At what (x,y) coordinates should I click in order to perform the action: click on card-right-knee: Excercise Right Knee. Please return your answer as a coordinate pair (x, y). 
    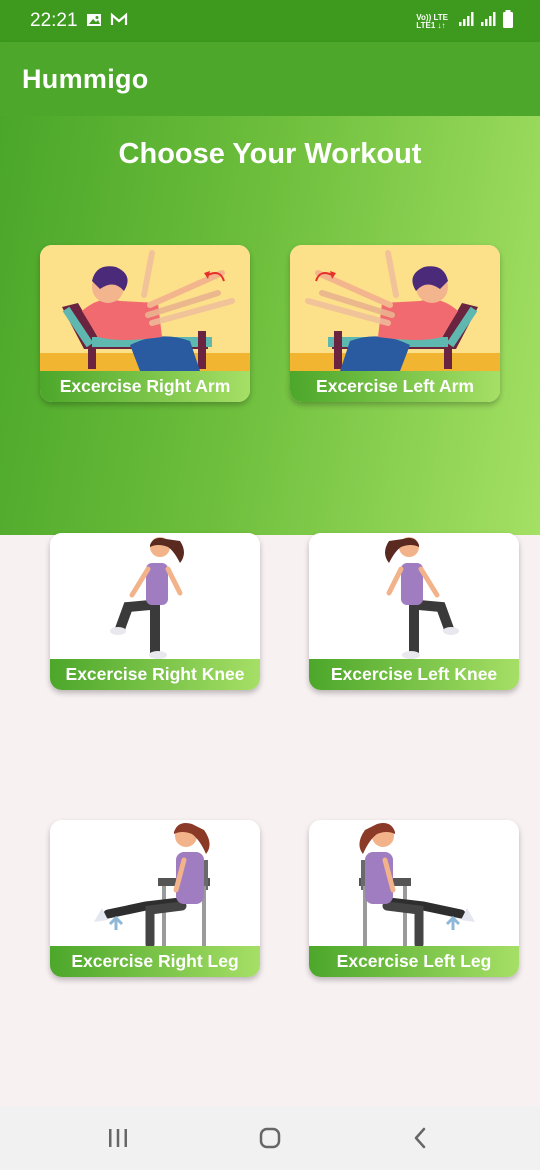
    Looking at the image, I should click on (155, 611).